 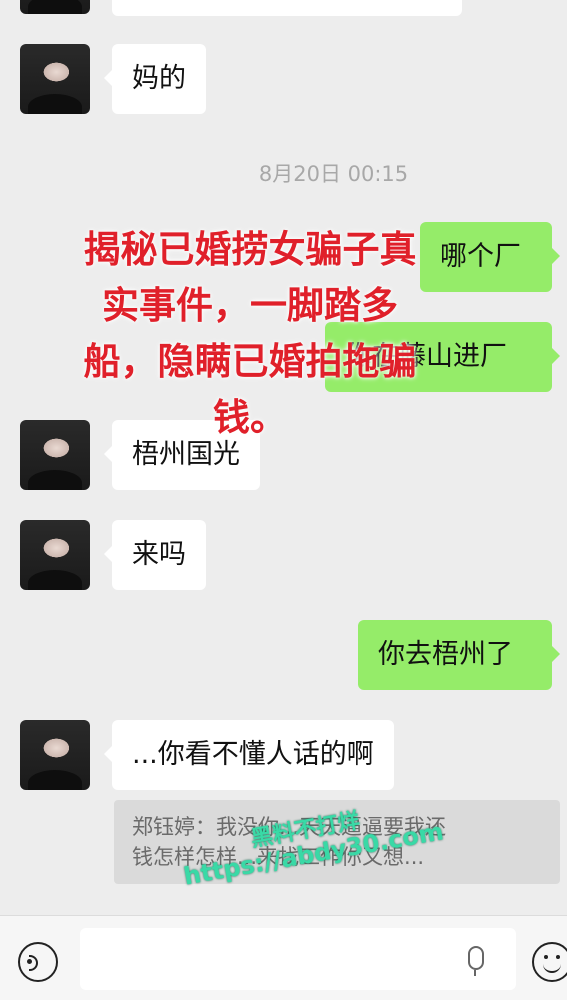 I want to click on message-text: 来吗, so click(x=159, y=554).